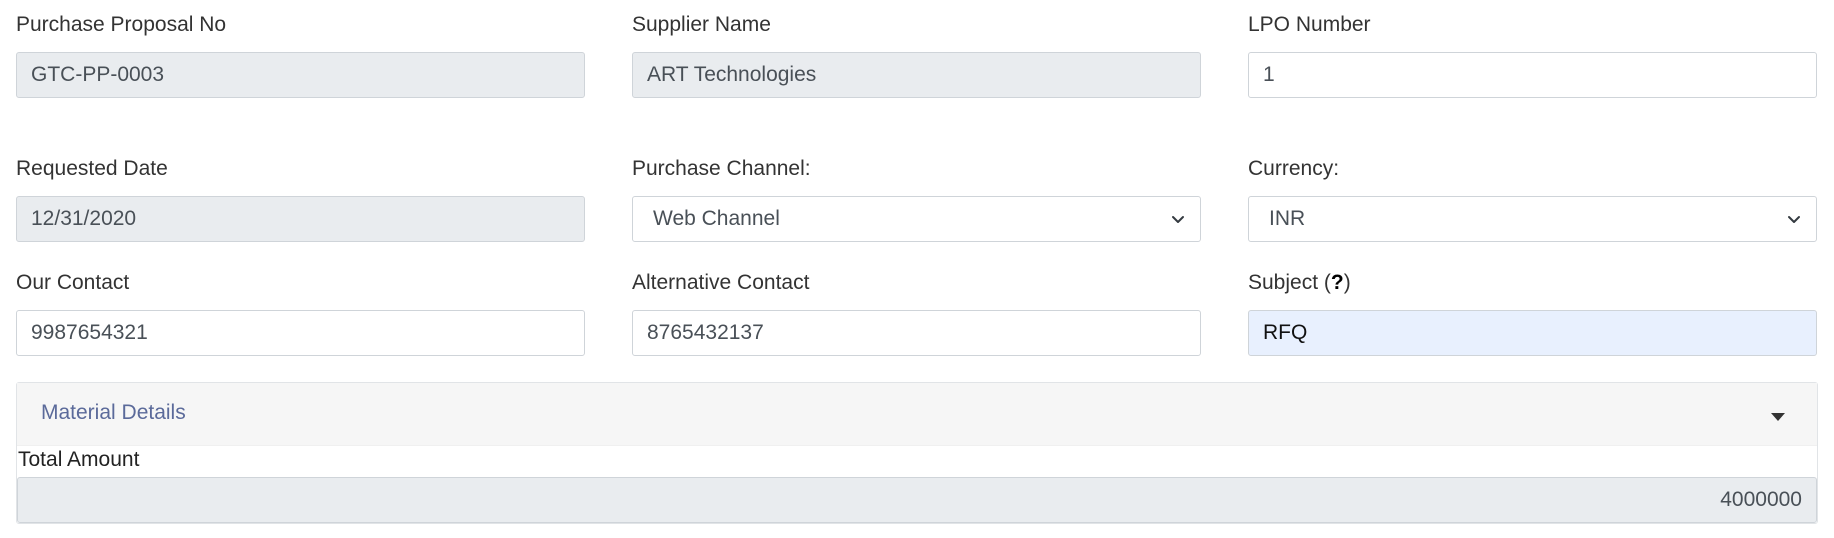  I want to click on alternative-contact-field: 8765432137, so click(916, 333).